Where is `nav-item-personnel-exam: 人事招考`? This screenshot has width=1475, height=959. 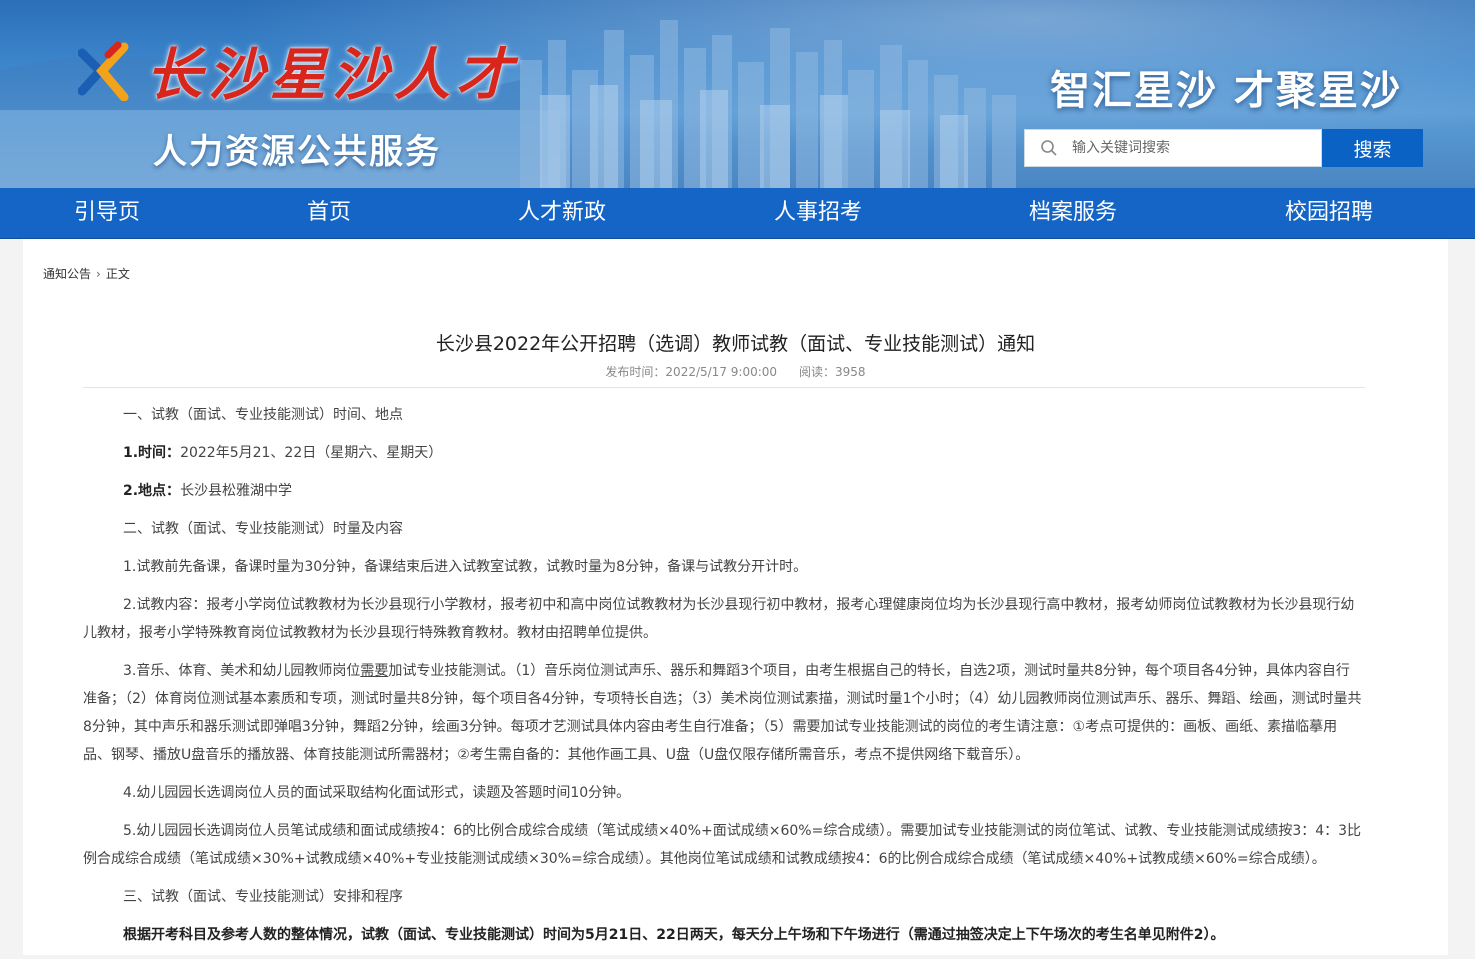
nav-item-personnel-exam: 人事招考 is located at coordinates (818, 213).